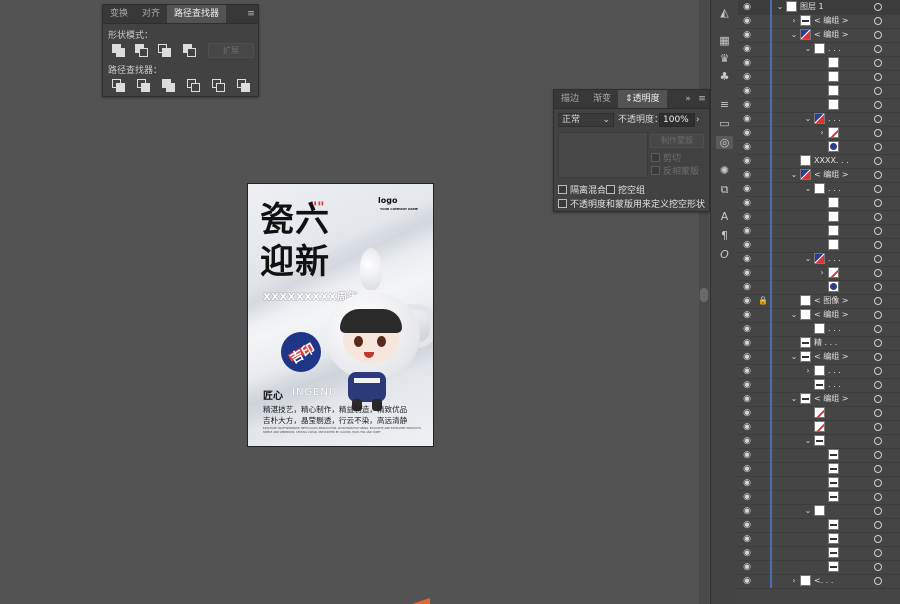  I want to click on gradient-icon: ▭, so click(724, 123).